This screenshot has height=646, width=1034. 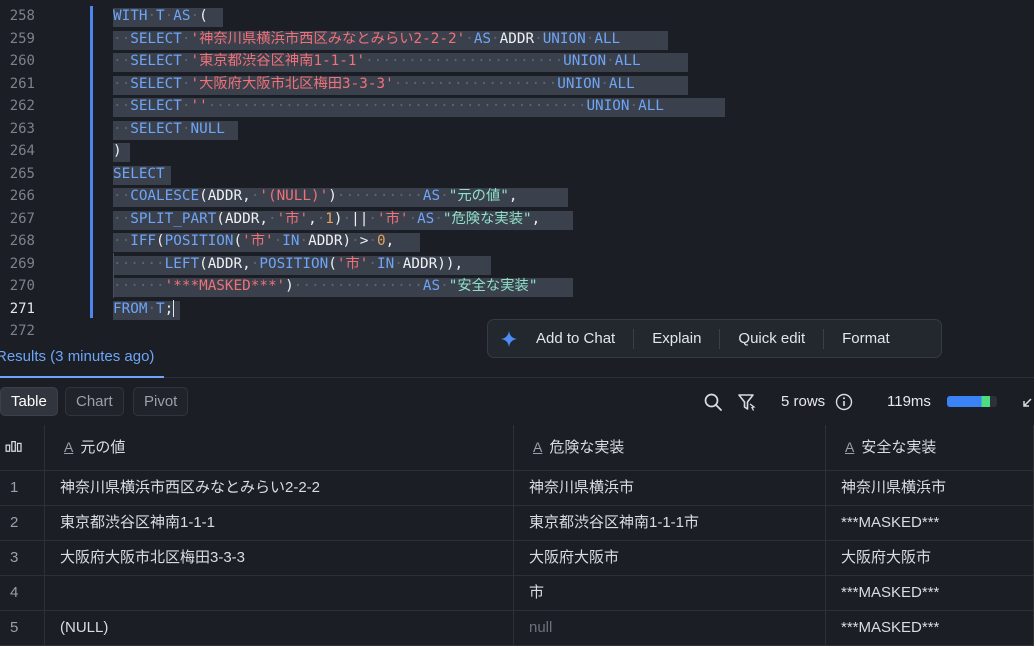 What do you see at coordinates (1027, 403) in the screenshot?
I see `collapse-arrow-icon` at bounding box center [1027, 403].